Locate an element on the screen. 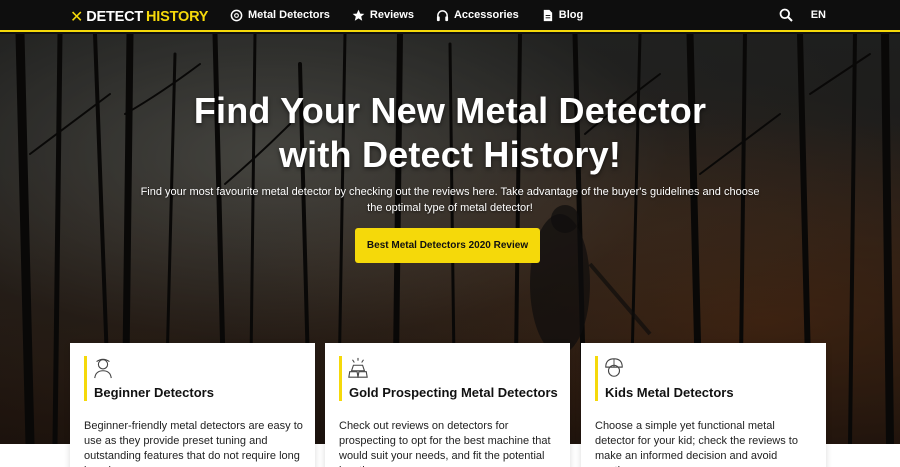 This screenshot has height=467, width=900. site-logo: ✕ DETECT HISTORY is located at coordinates (139, 17).